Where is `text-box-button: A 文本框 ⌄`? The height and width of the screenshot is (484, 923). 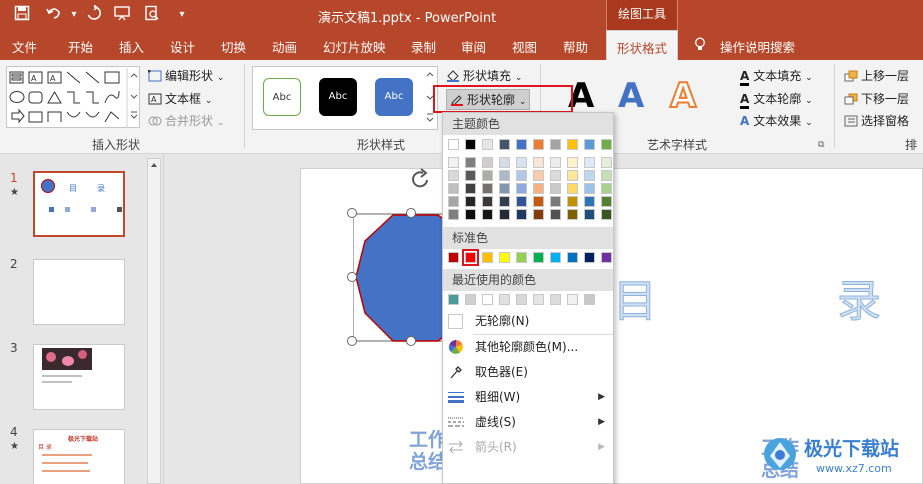
text-box-button: A 文本框 ⌄ is located at coordinates (180, 98).